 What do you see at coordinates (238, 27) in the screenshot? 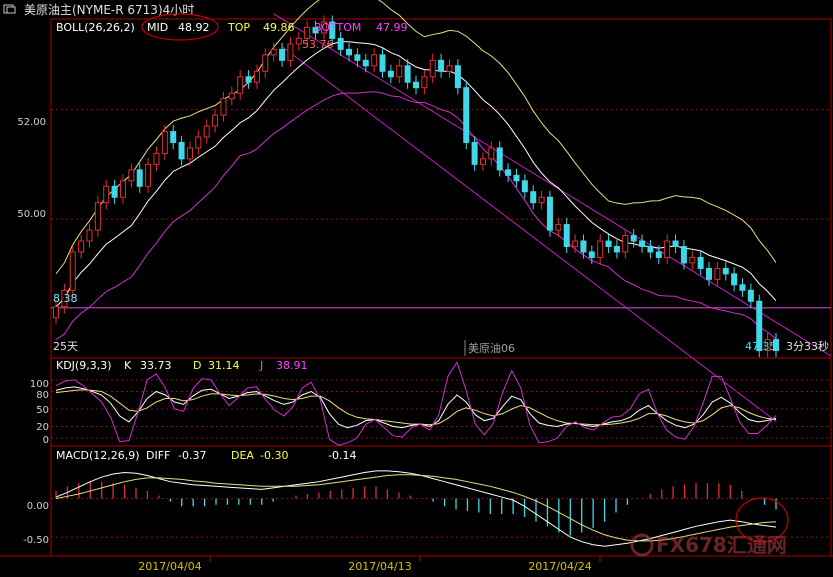
I see `boll-top-label: TOP` at bounding box center [238, 27].